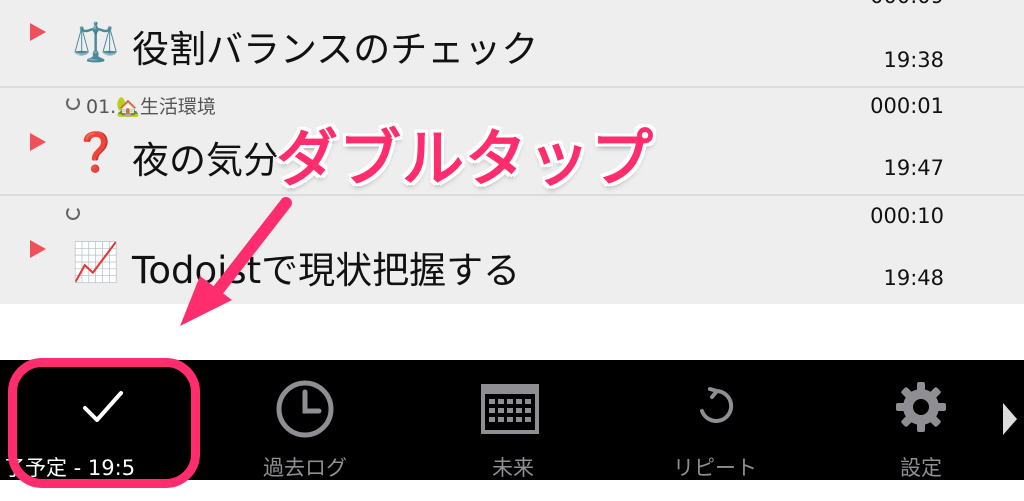  What do you see at coordinates (236, 261) in the screenshot?
I see `annotation-arrow-icon` at bounding box center [236, 261].